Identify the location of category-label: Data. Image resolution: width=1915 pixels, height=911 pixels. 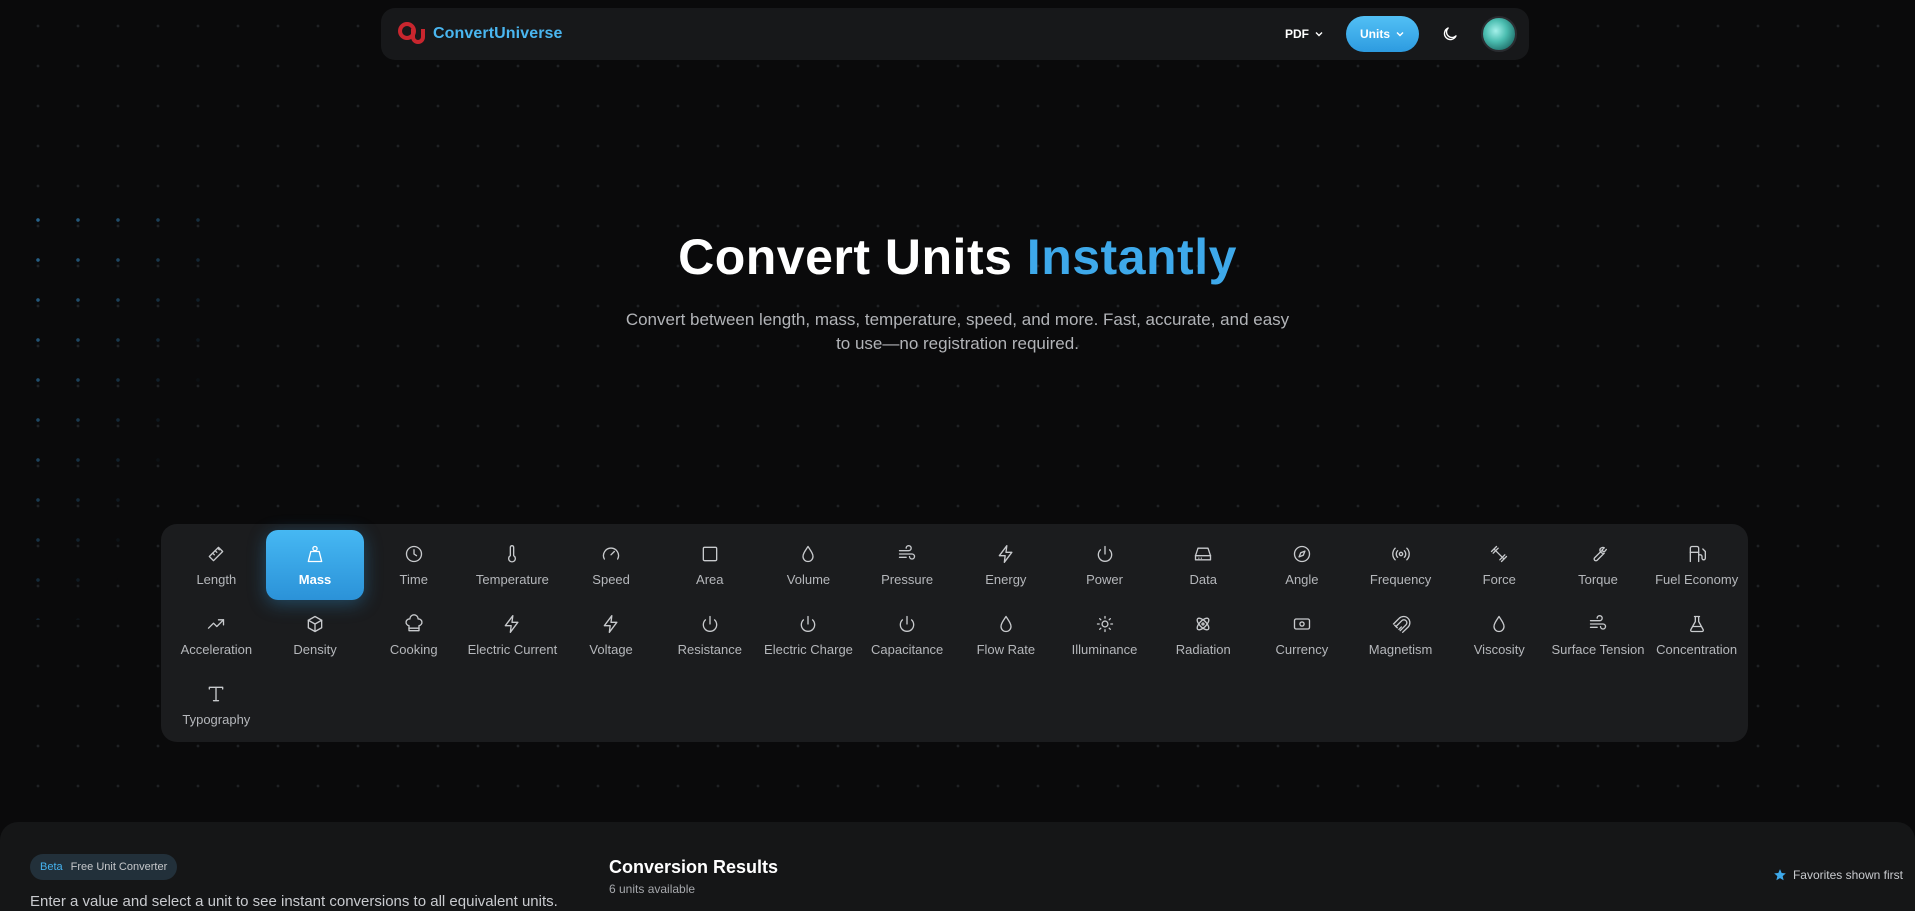
(1203, 579).